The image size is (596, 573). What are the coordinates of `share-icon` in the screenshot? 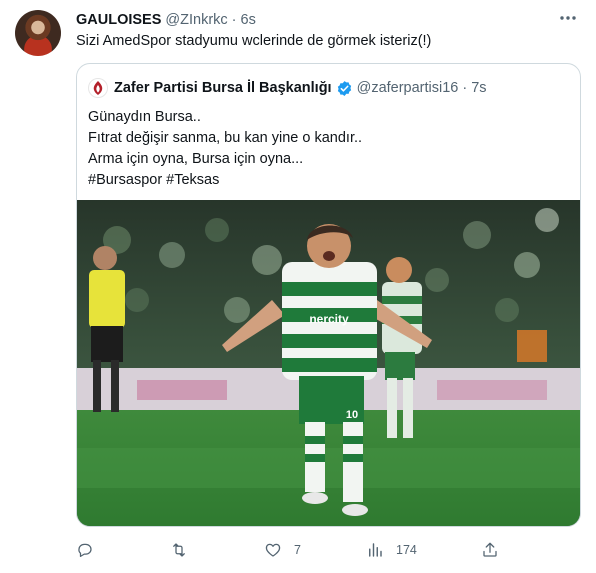 It's located at (490, 549).